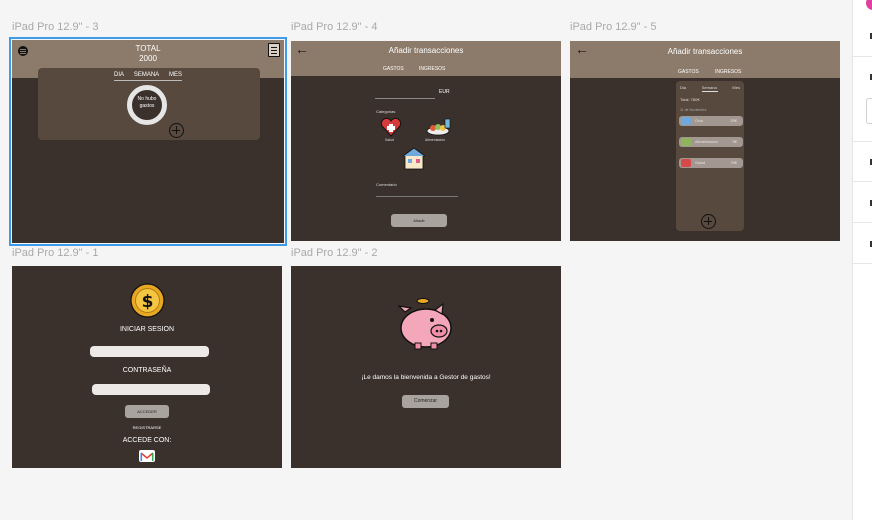 This screenshot has height=520, width=872. Describe the element at coordinates (711, 163) in the screenshot. I see `transaction-row: Salud 75€` at that location.